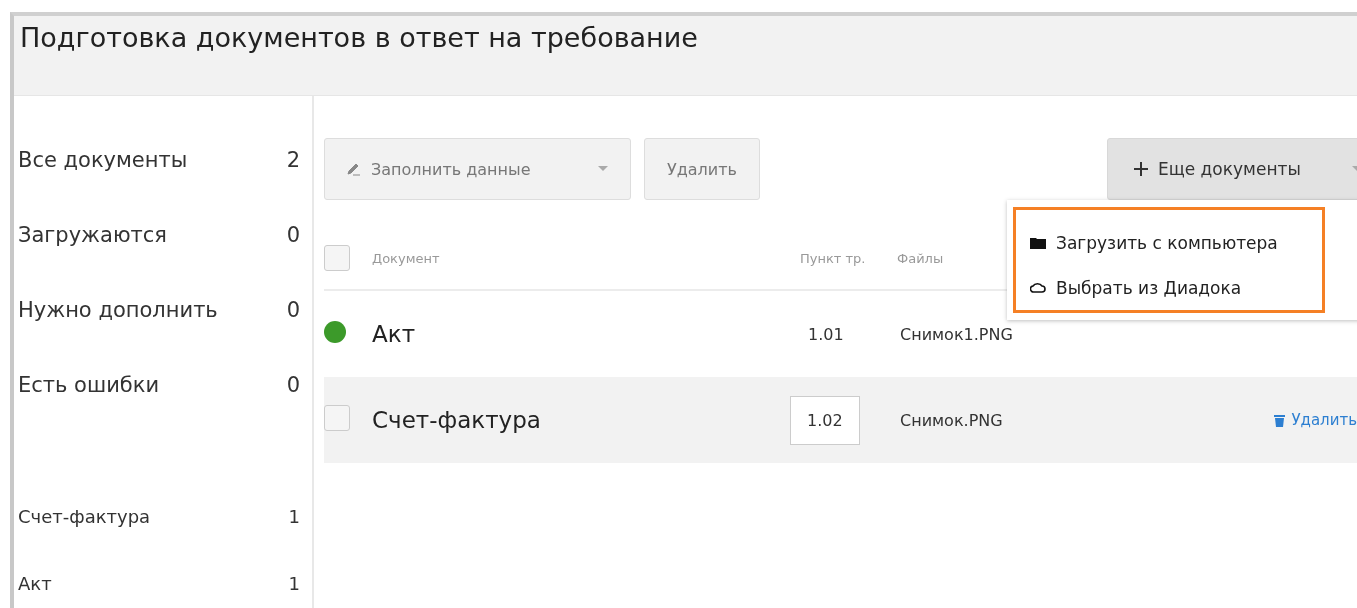 The width and height of the screenshot is (1357, 608). What do you see at coordinates (1176, 242) in the screenshot?
I see `menu-item: Загрузить с компьютера` at bounding box center [1176, 242].